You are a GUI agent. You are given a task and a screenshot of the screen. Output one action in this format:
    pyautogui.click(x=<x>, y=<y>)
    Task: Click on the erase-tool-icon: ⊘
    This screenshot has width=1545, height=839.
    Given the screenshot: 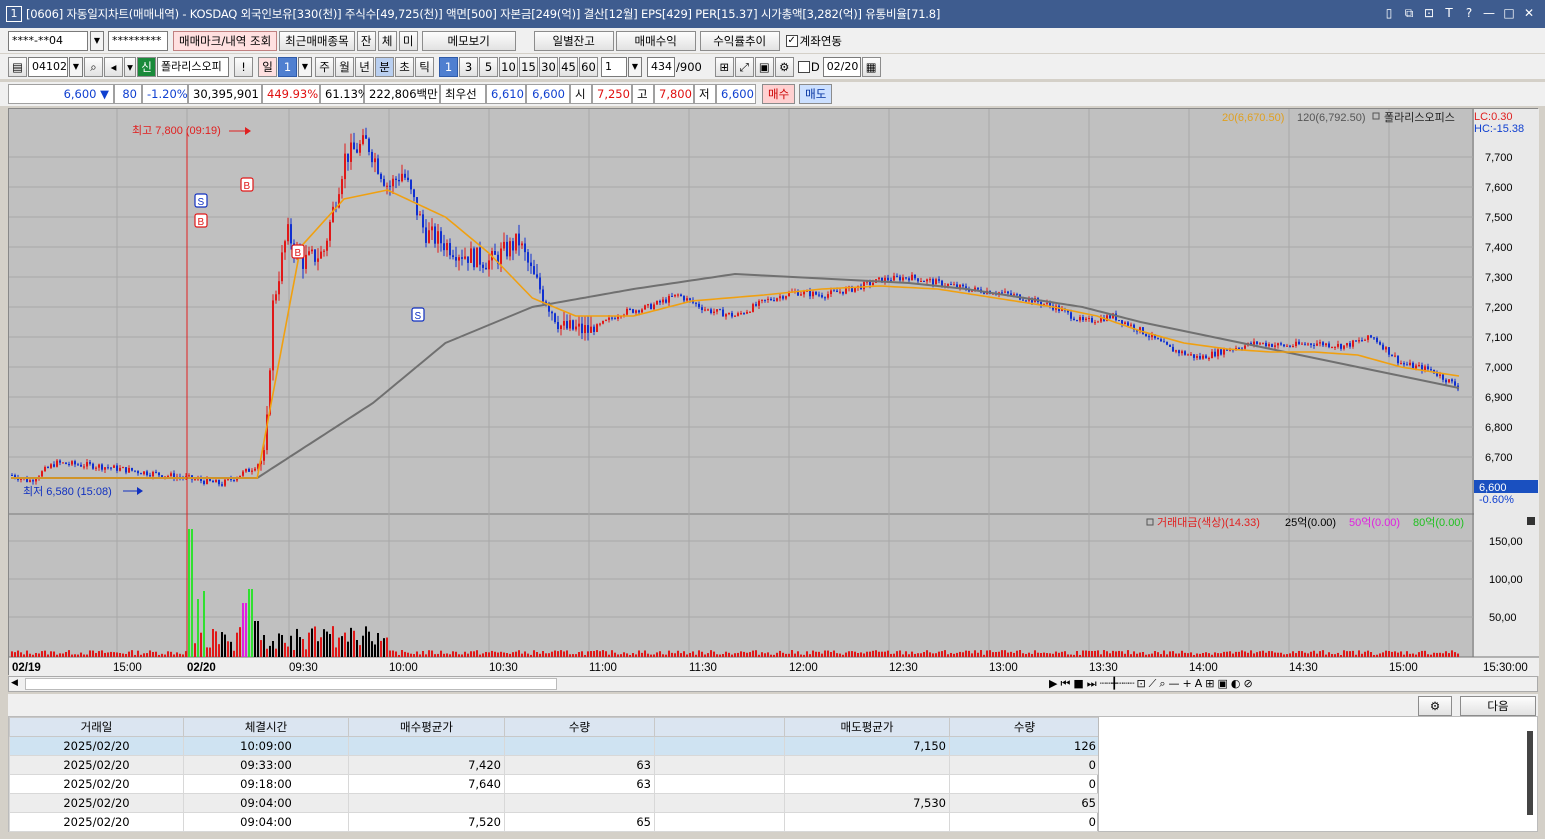 What is the action you would take?
    pyautogui.click(x=1248, y=684)
    